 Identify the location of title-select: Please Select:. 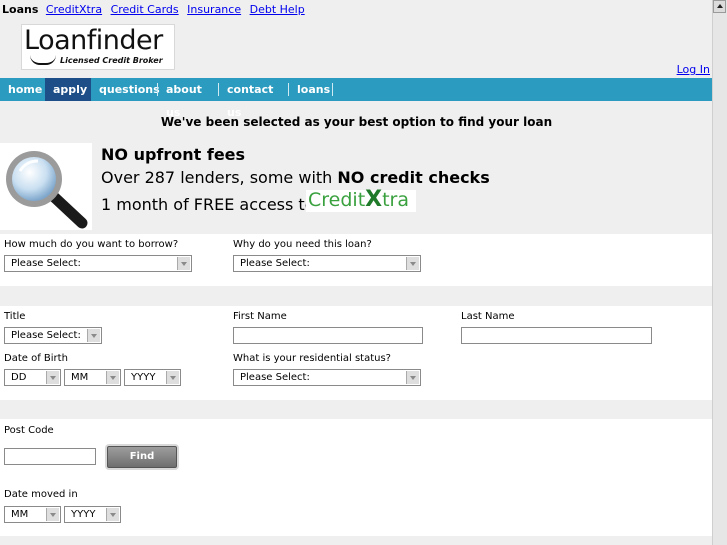
(53, 335).